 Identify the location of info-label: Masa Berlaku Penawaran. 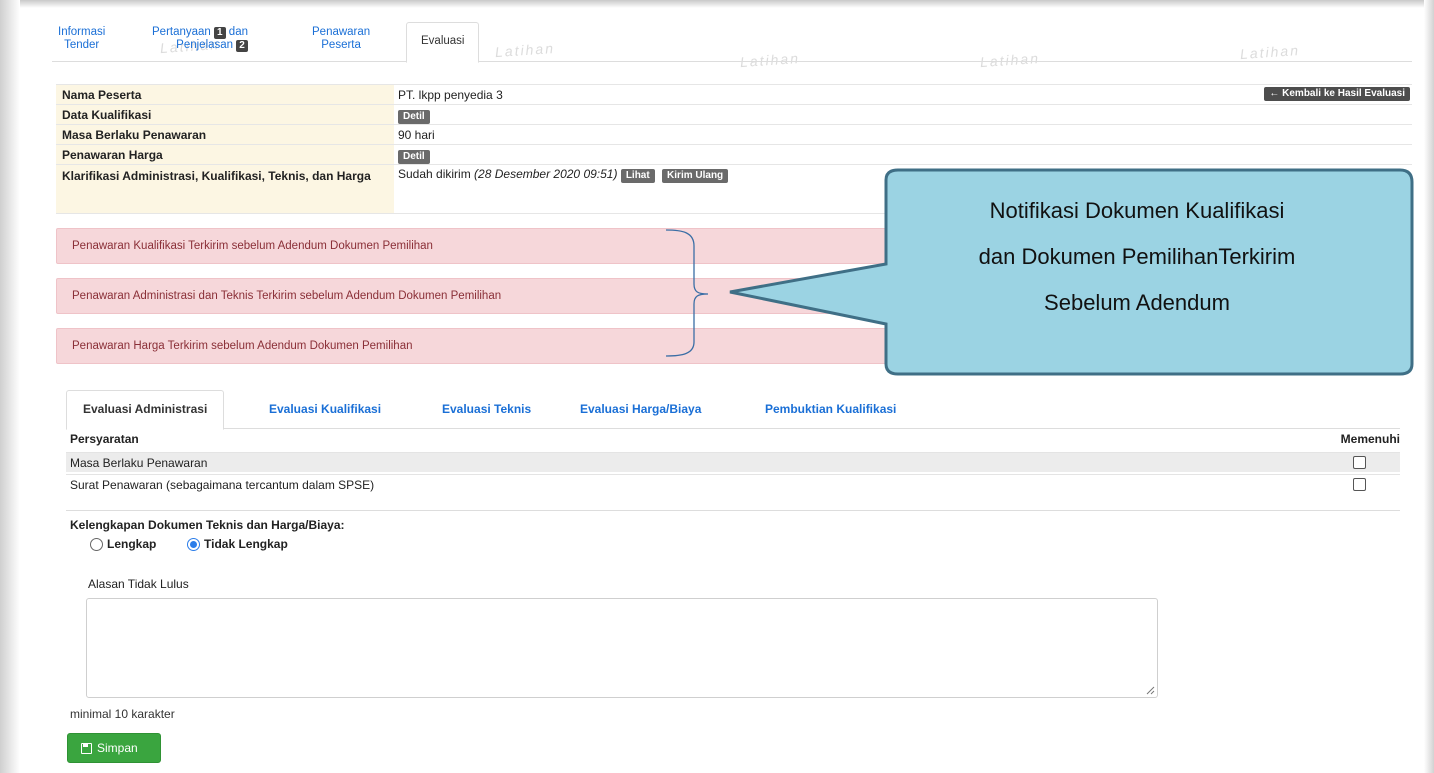
(225, 134).